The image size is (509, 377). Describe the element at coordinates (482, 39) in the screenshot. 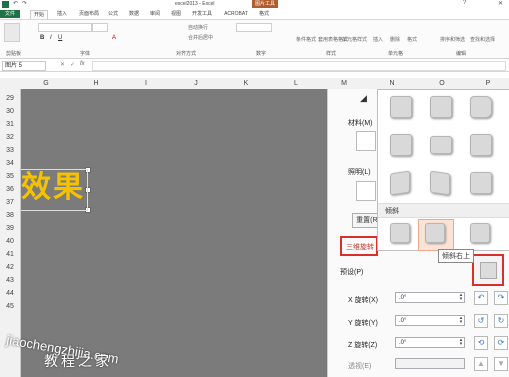

I see `find-select-button: 查找和选择` at that location.